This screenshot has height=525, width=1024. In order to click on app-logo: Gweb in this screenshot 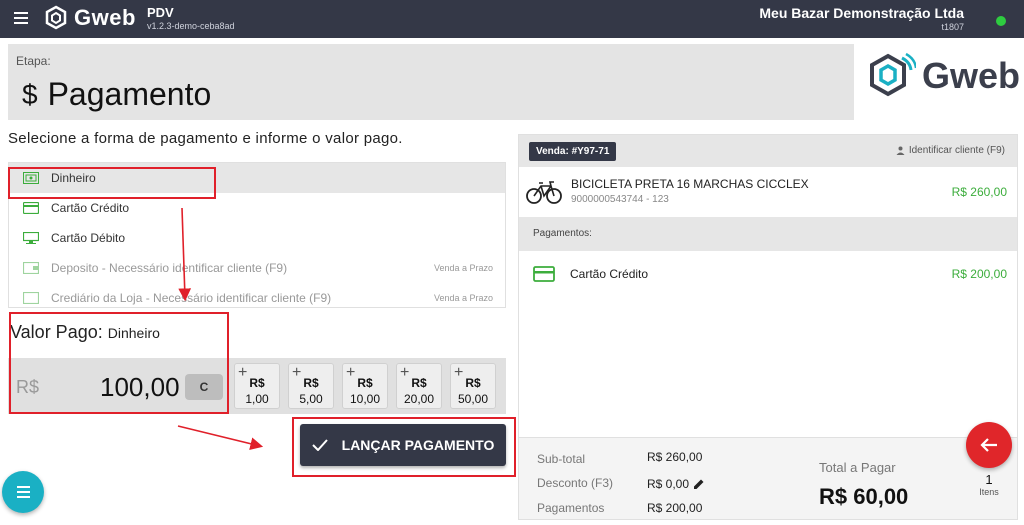, I will do `click(89, 18)`.